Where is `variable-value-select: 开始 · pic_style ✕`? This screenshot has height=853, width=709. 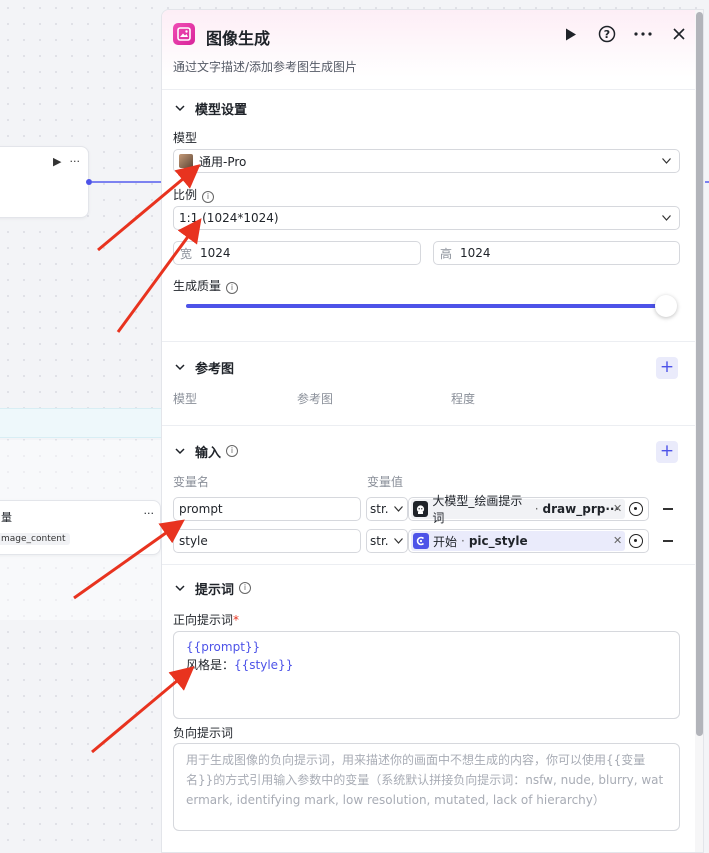
variable-value-select: 开始 · pic_style ✕ is located at coordinates (528, 541).